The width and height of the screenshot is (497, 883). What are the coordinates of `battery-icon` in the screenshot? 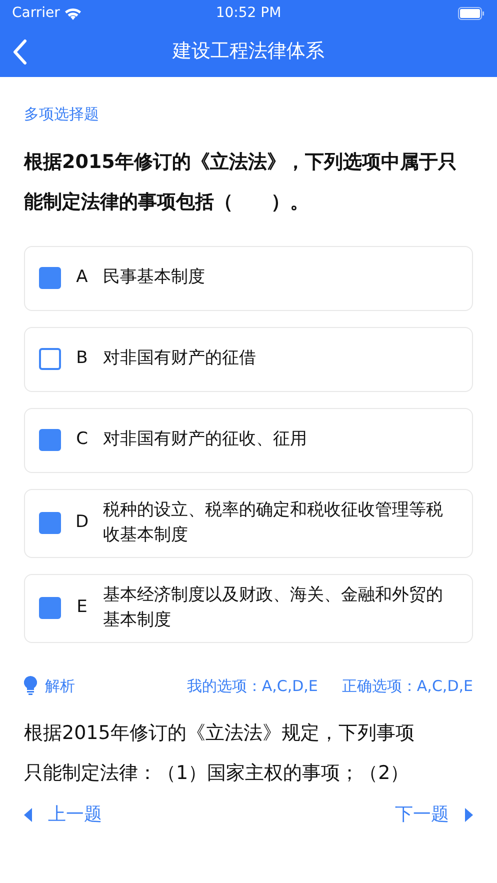 It's located at (472, 13).